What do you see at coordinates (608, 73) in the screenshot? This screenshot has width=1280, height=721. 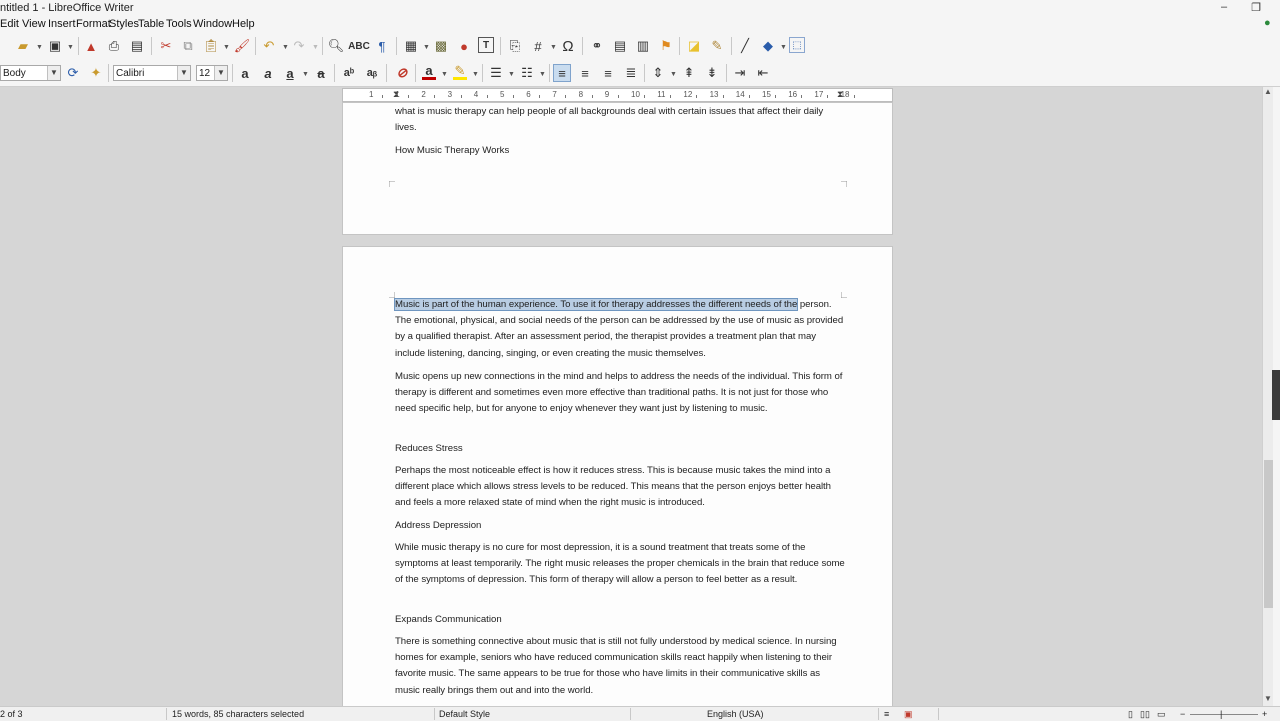 I see `align-right-icon: ≡` at bounding box center [608, 73].